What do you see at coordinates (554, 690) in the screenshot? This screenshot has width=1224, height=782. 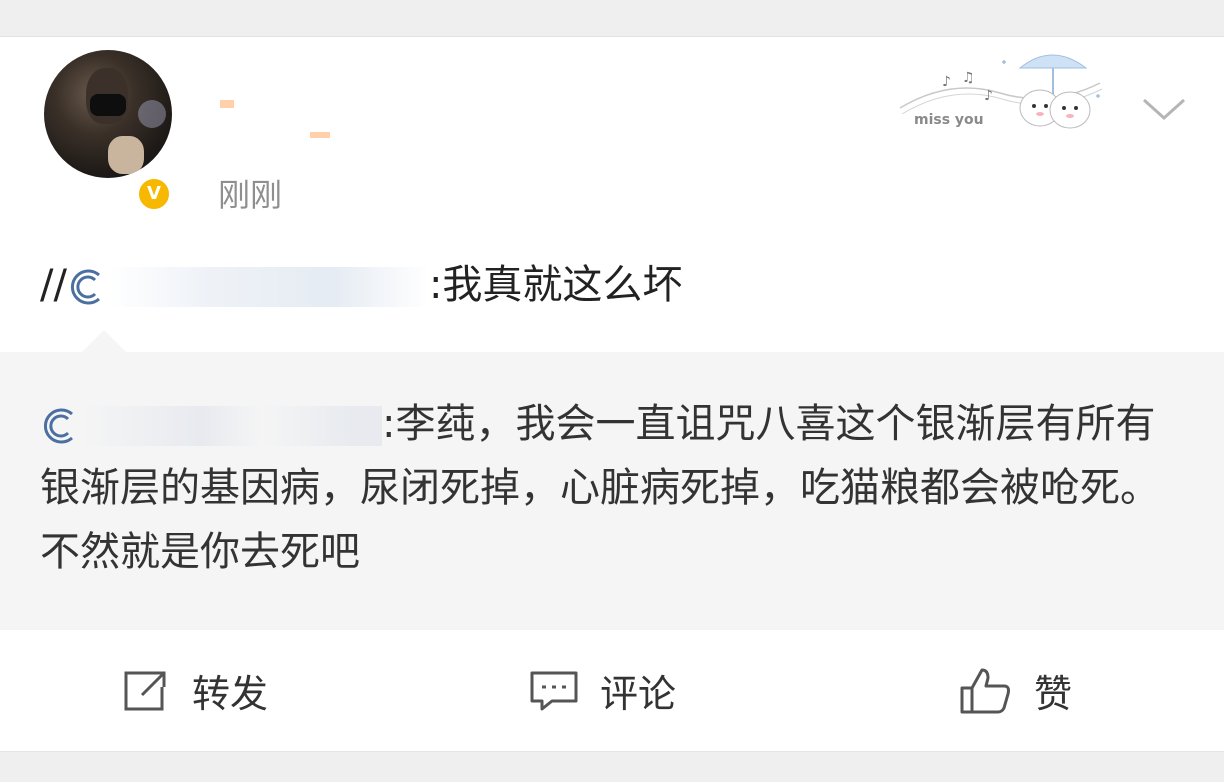 I see `comment-icon` at bounding box center [554, 690].